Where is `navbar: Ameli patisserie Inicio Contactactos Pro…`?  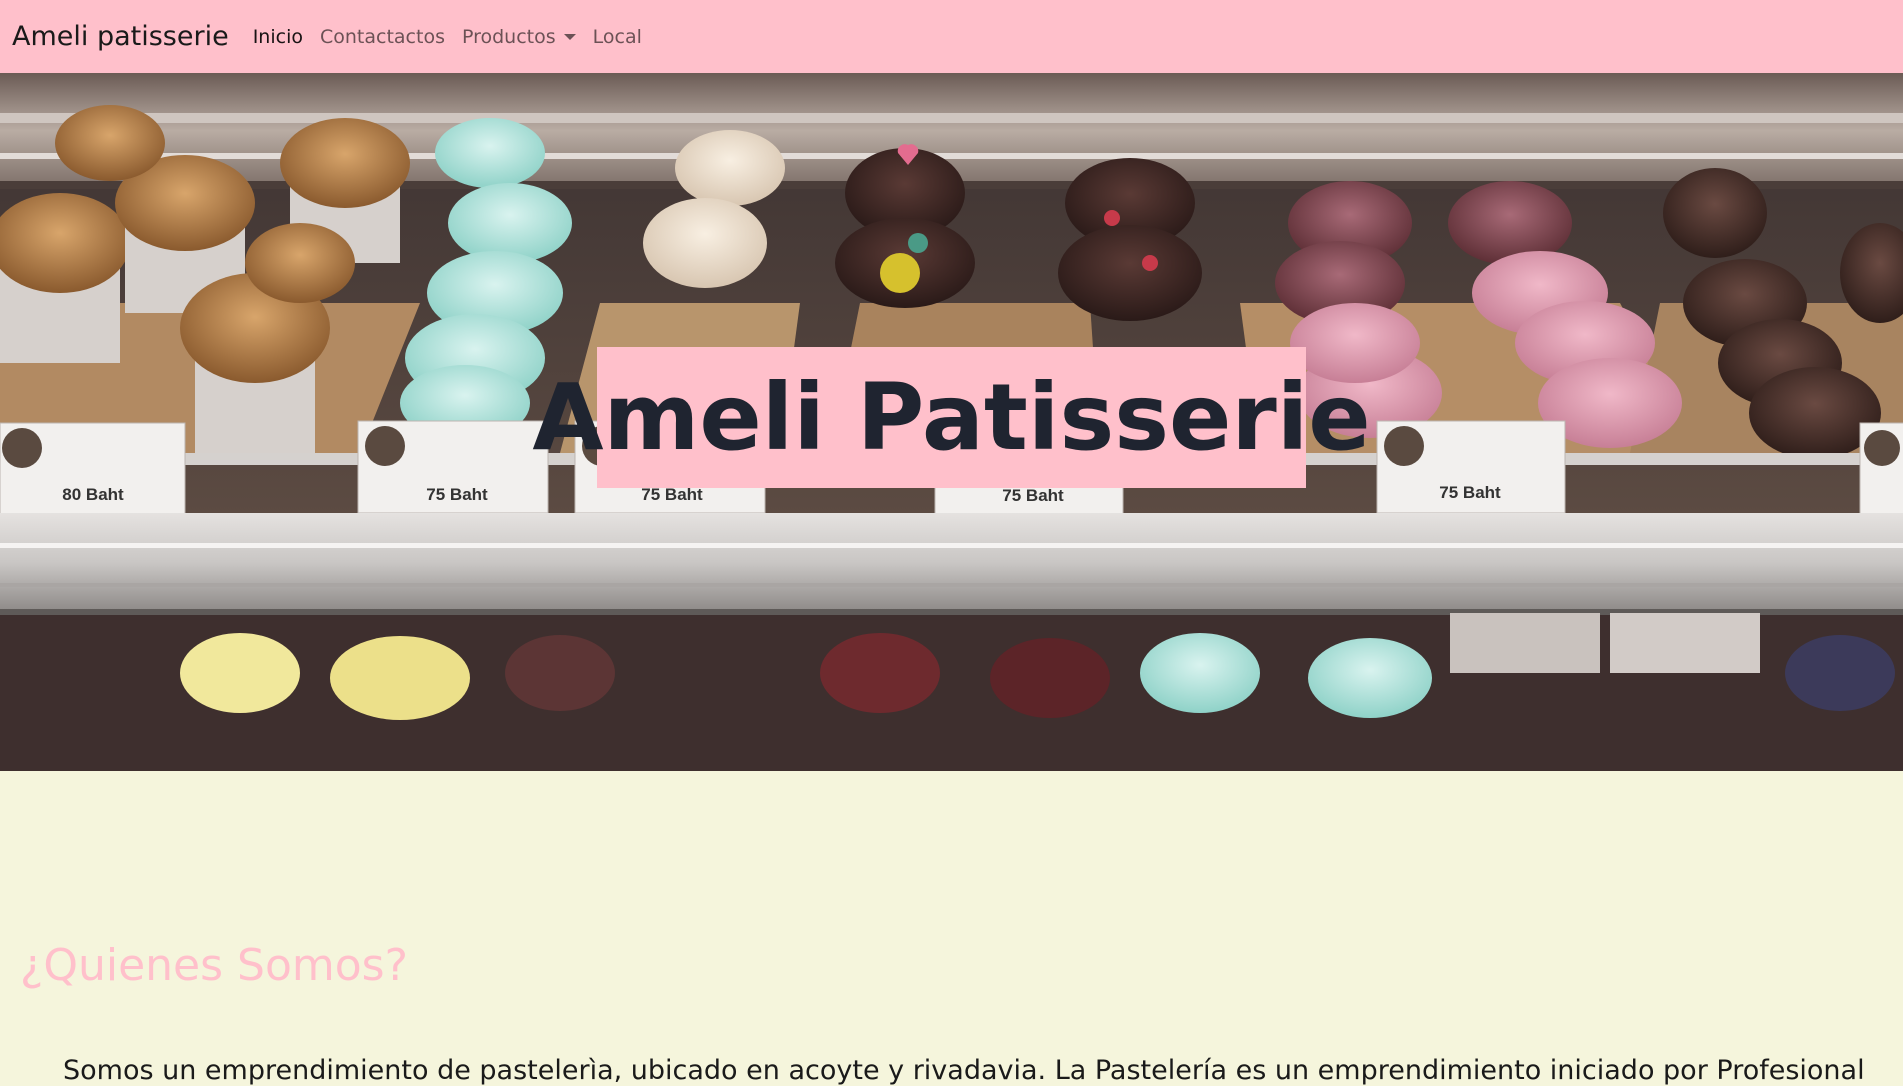 navbar: Ameli patisserie Inicio Contactactos Pro… is located at coordinates (951, 36).